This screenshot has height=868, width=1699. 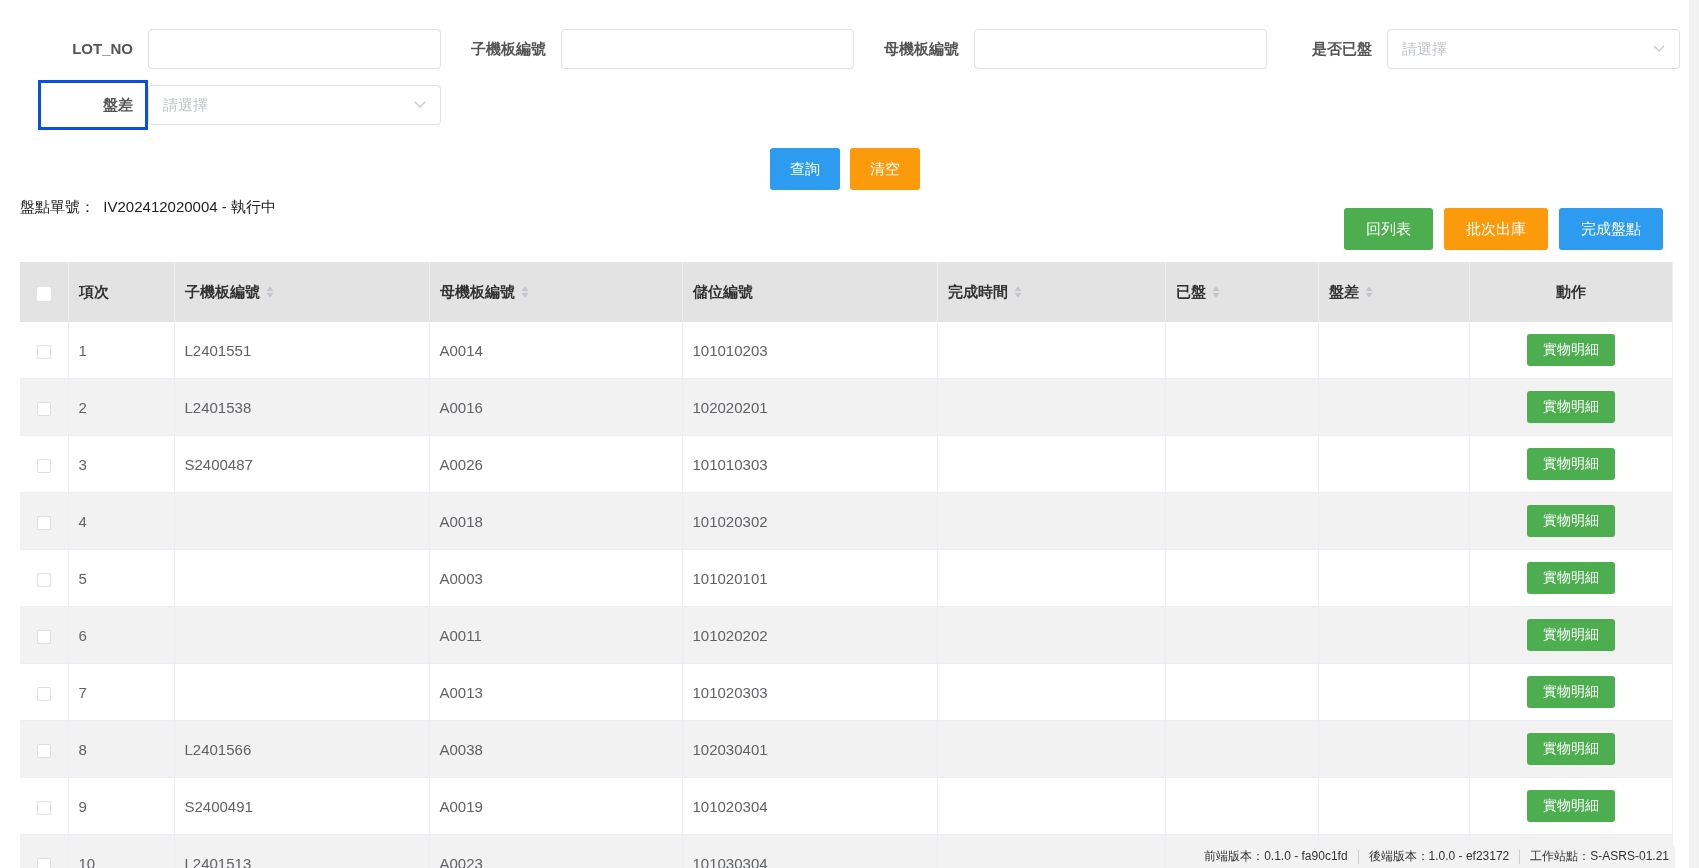 What do you see at coordinates (82, 350) in the screenshot?
I see `table-cell: 1` at bounding box center [82, 350].